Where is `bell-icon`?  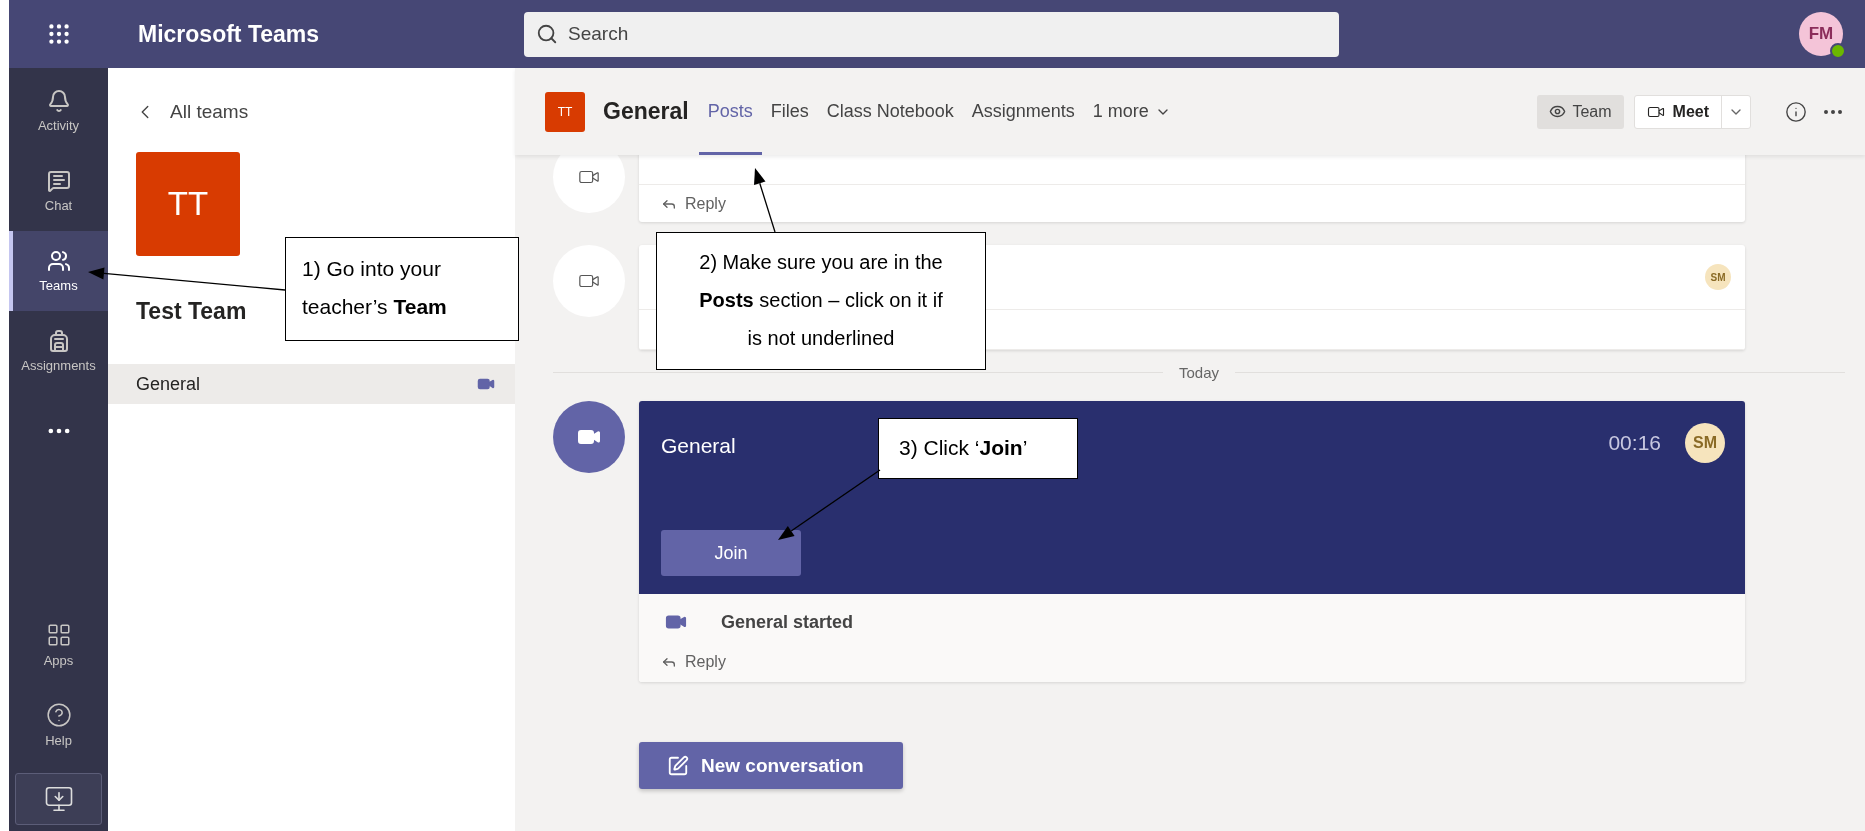
bell-icon is located at coordinates (58, 101).